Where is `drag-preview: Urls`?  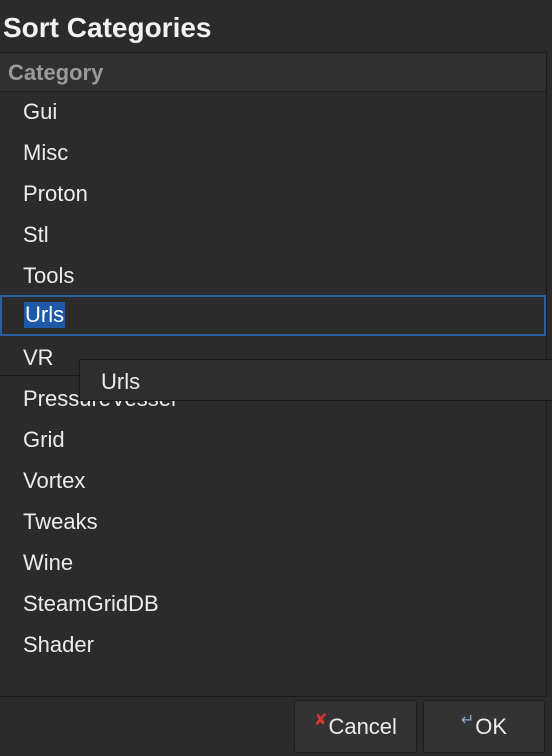
drag-preview: Urls is located at coordinates (315, 380).